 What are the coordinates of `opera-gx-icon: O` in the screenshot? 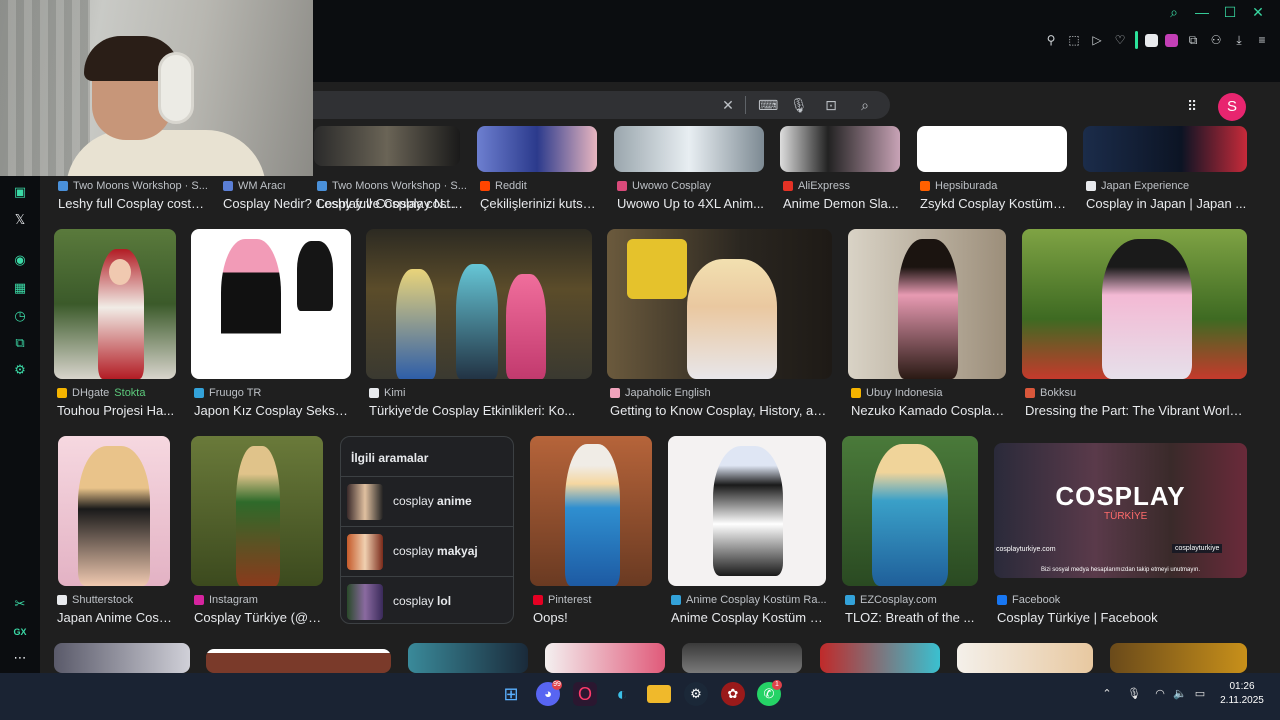 It's located at (585, 694).